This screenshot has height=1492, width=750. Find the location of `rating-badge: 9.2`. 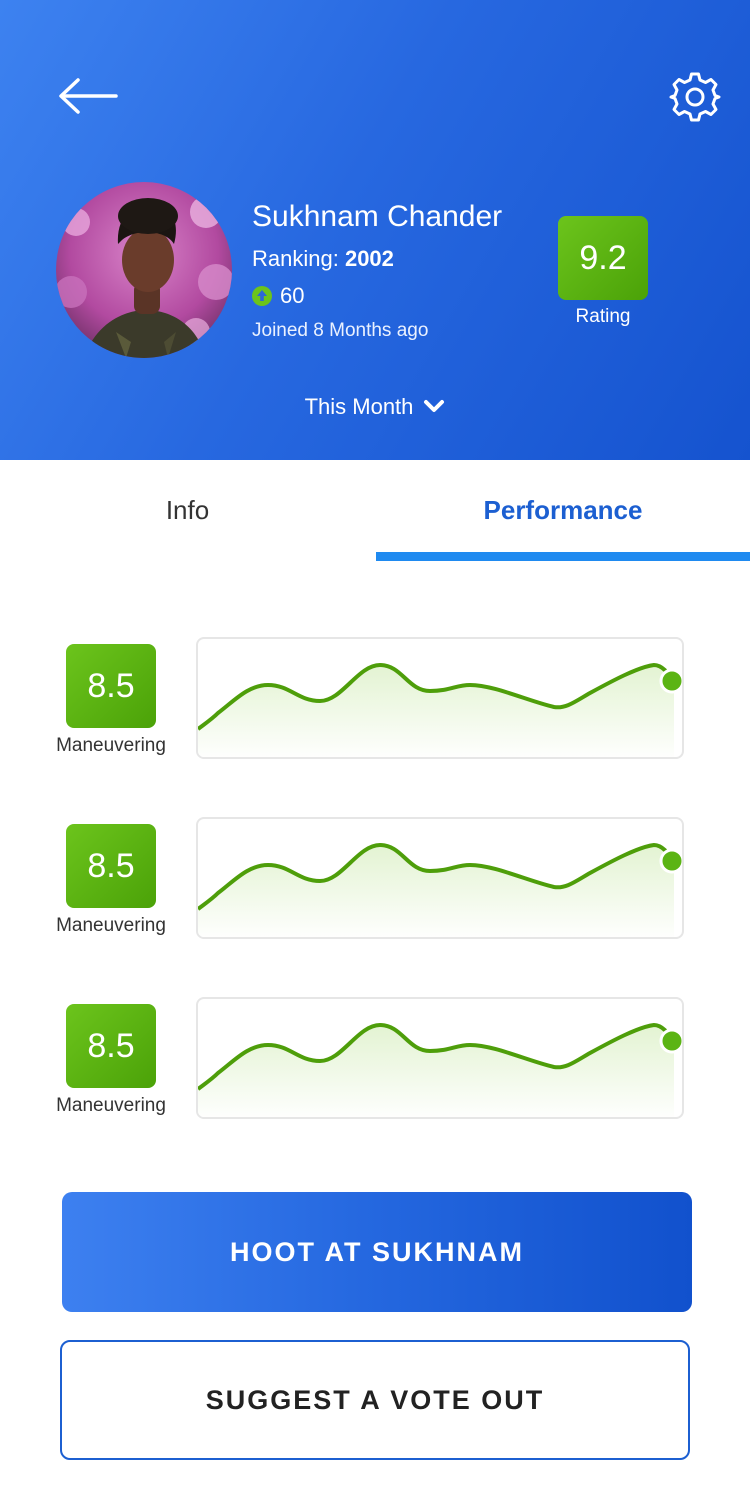

rating-badge: 9.2 is located at coordinates (603, 258).